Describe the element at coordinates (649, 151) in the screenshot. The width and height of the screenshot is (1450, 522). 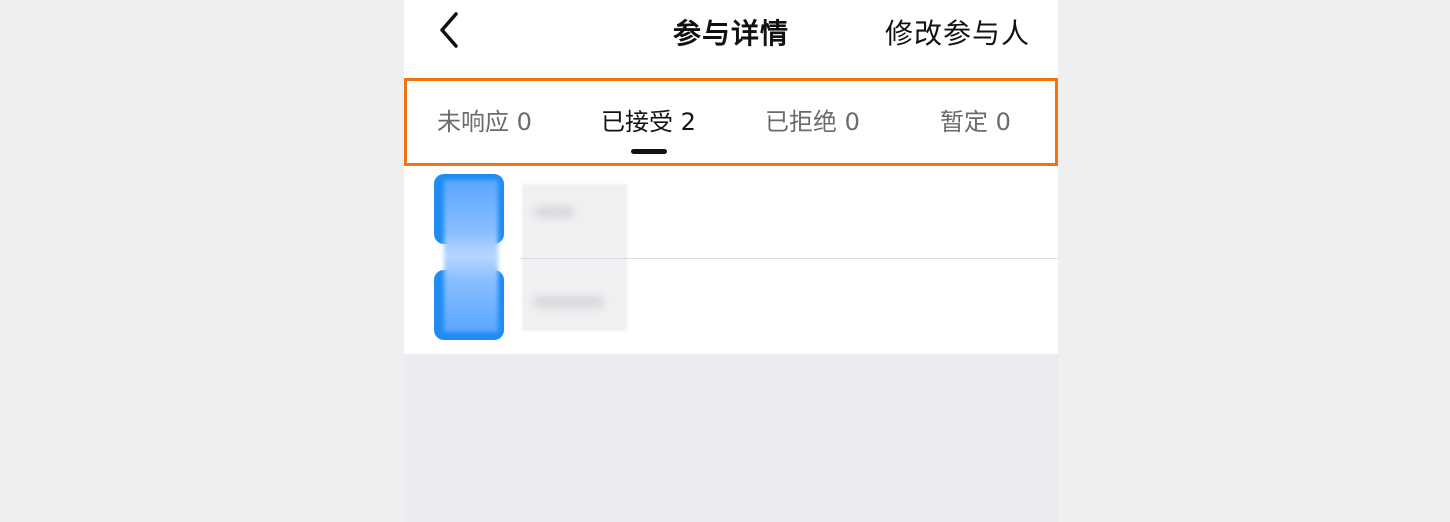
I see `active-tab-indicator` at that location.